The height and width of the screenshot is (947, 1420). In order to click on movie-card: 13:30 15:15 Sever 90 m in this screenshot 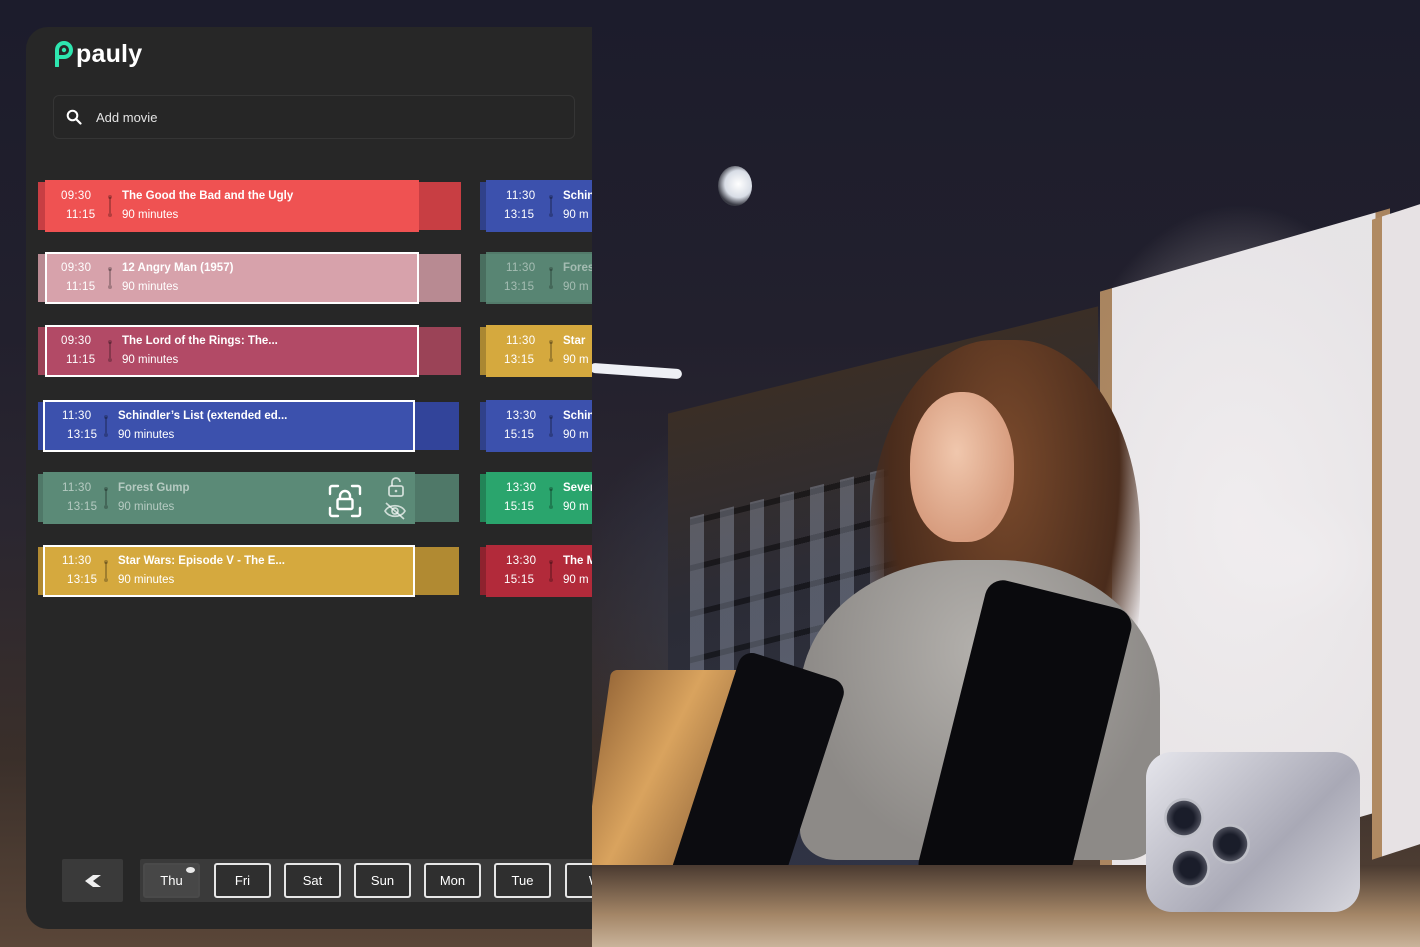, I will do `click(536, 498)`.